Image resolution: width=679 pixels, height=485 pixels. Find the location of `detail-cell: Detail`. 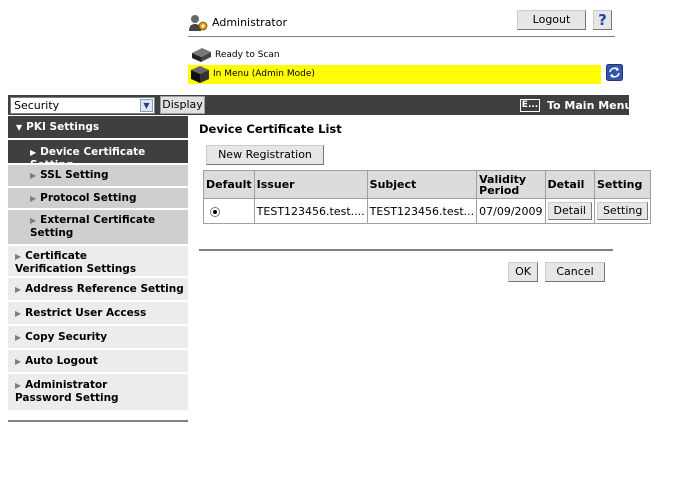

detail-cell: Detail is located at coordinates (569, 211).